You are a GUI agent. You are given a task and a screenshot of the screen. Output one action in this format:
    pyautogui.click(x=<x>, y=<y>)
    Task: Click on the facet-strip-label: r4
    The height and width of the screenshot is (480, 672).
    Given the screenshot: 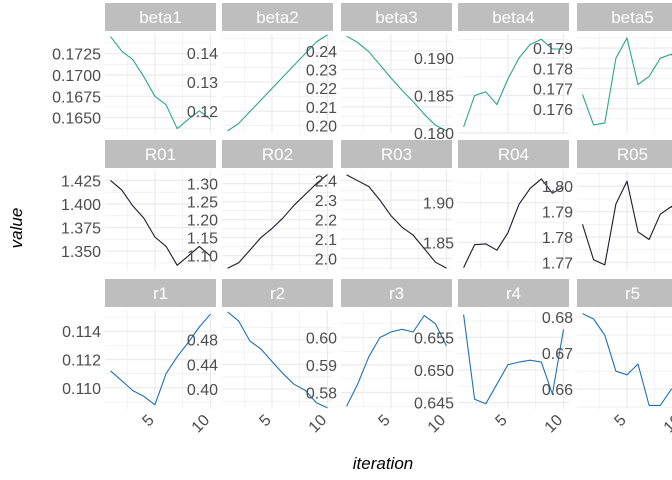 What is the action you would take?
    pyautogui.click(x=513, y=293)
    